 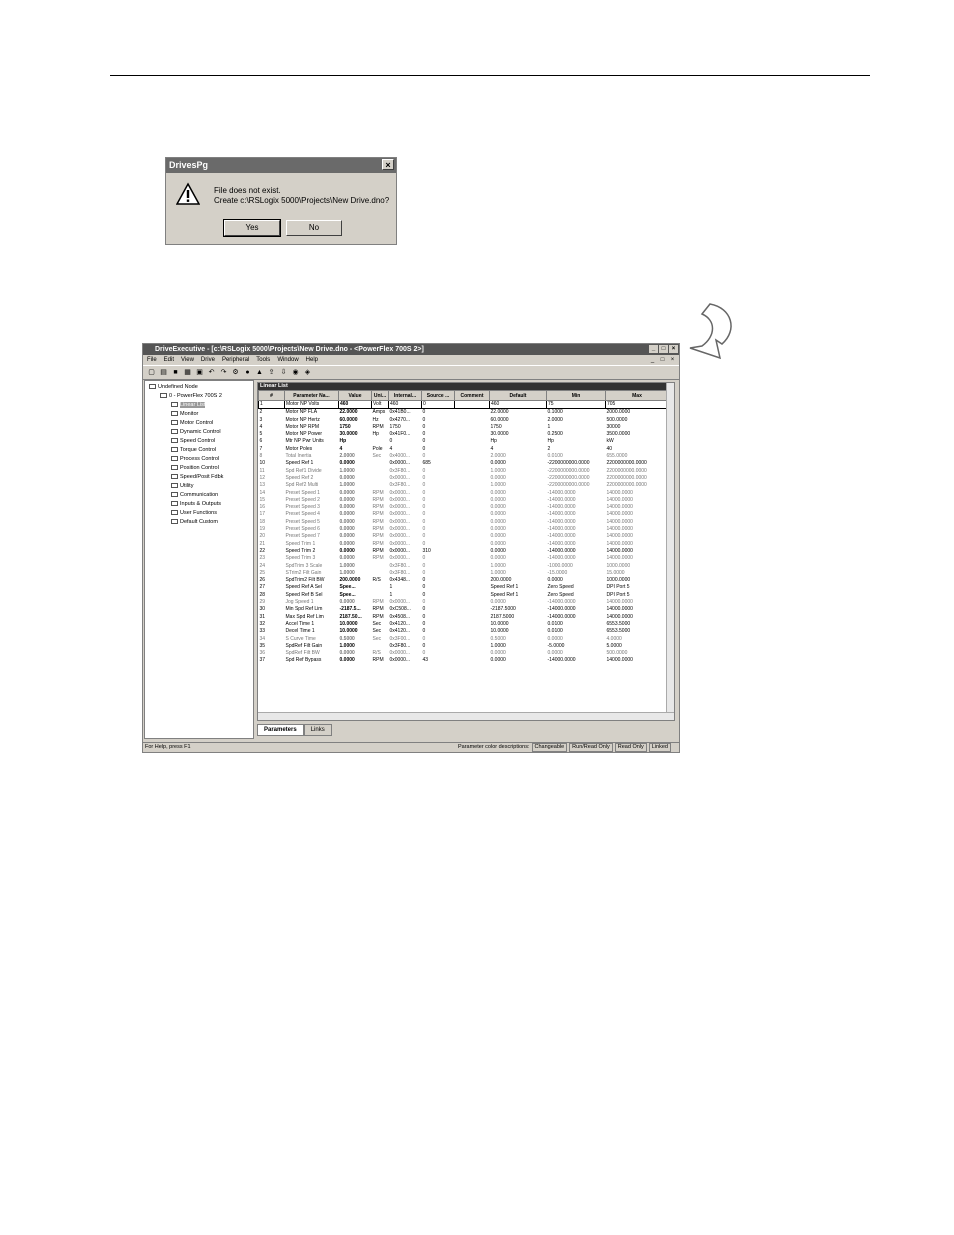 What do you see at coordinates (169, 360) in the screenshot?
I see `menu-edit: Edit` at bounding box center [169, 360].